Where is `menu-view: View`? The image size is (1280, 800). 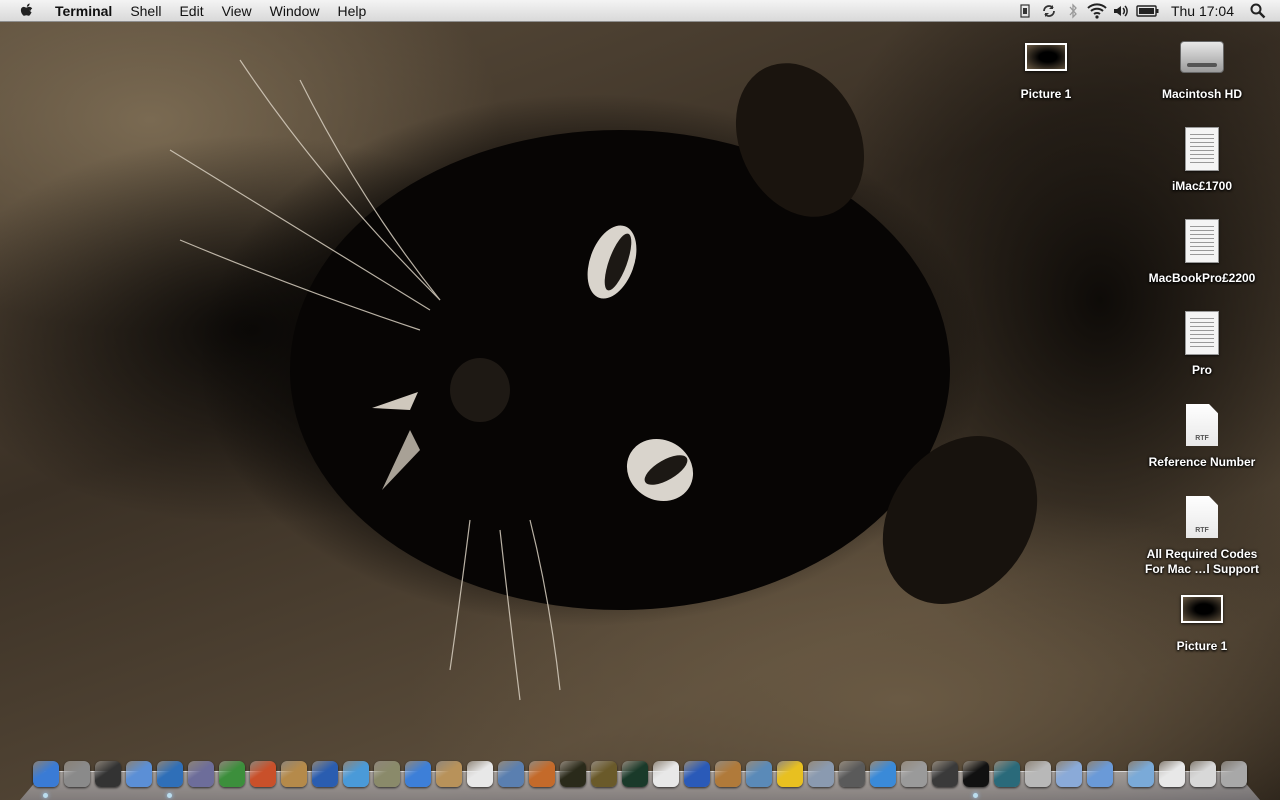 menu-view: View is located at coordinates (237, 11).